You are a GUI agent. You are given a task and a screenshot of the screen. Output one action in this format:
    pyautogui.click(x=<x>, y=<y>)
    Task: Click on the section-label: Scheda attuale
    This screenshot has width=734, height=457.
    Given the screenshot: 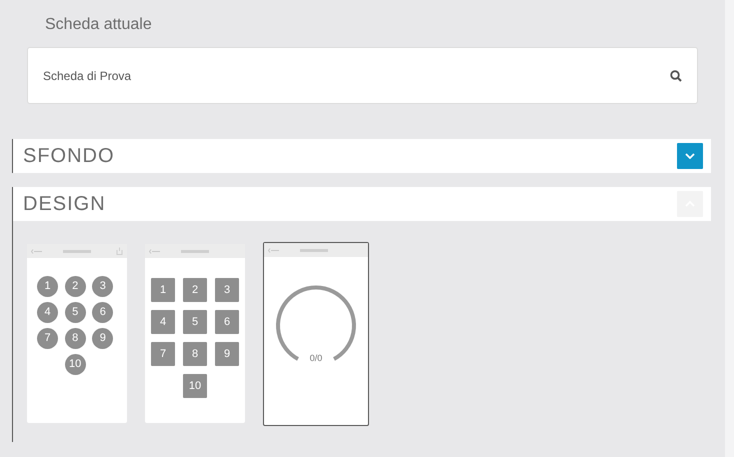 What is the action you would take?
    pyautogui.click(x=98, y=24)
    